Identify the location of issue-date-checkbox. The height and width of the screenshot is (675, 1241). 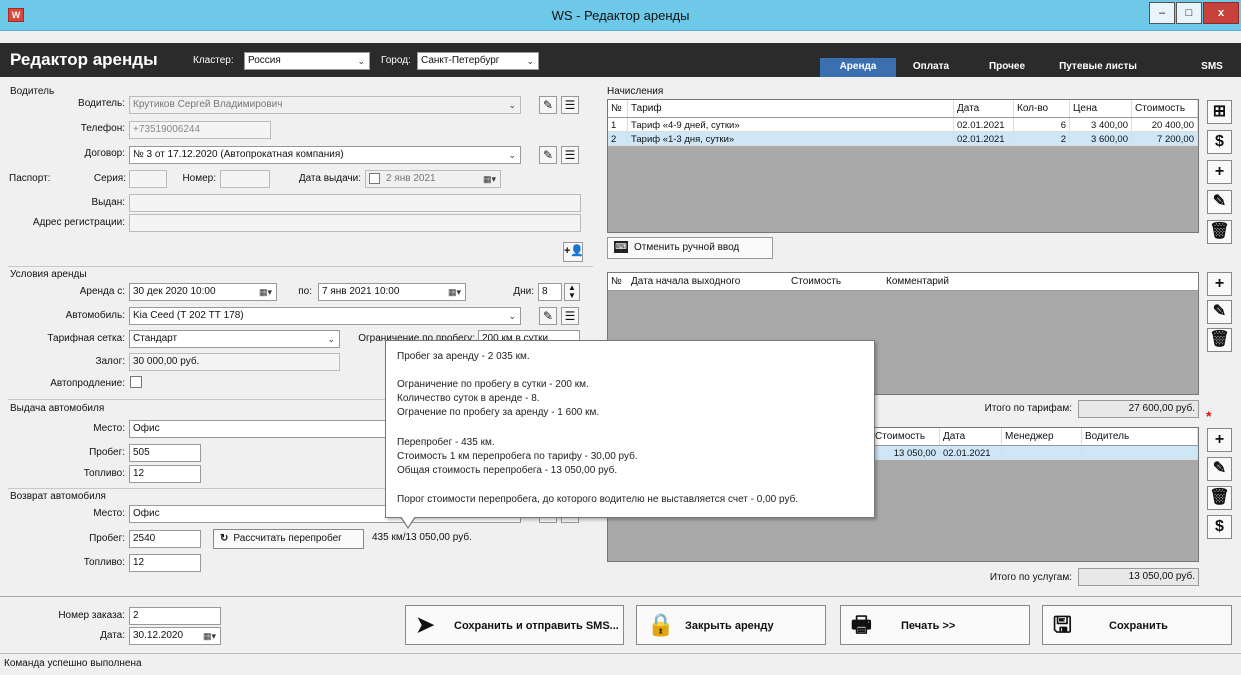
(374, 178).